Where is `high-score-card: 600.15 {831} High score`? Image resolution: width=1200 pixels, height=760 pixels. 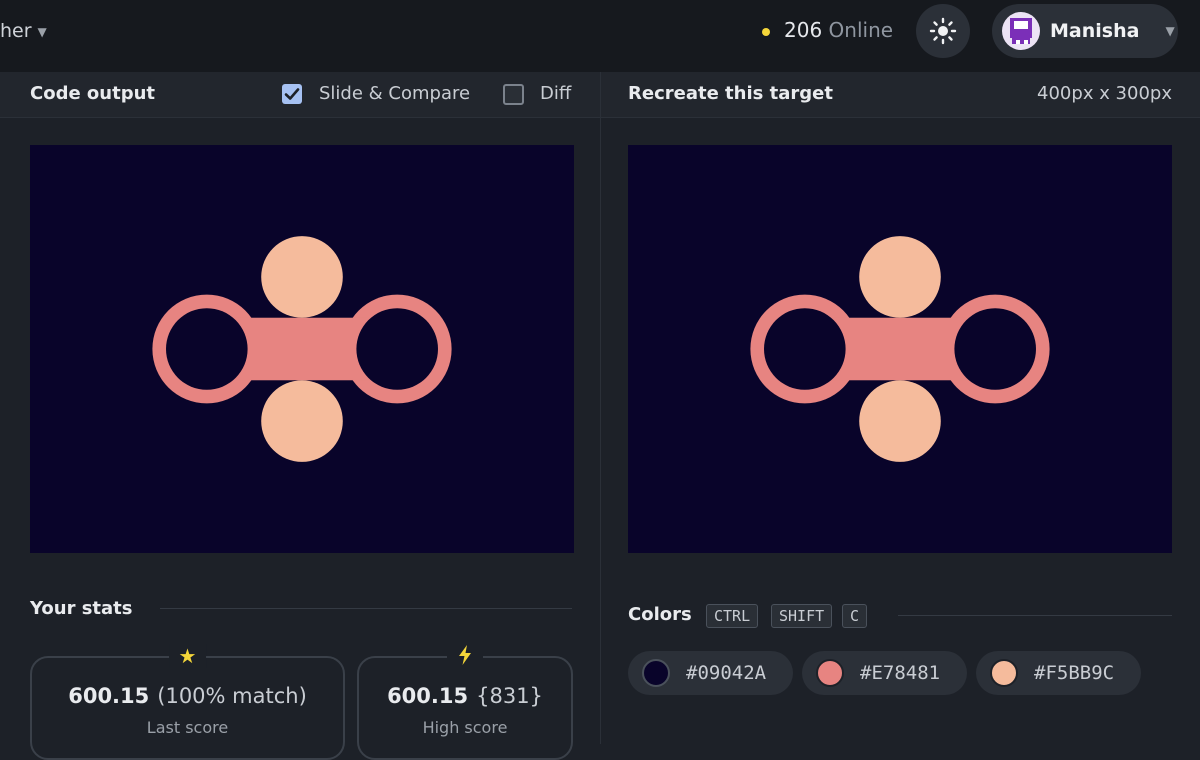
high-score-card: 600.15 {831} High score is located at coordinates (465, 702).